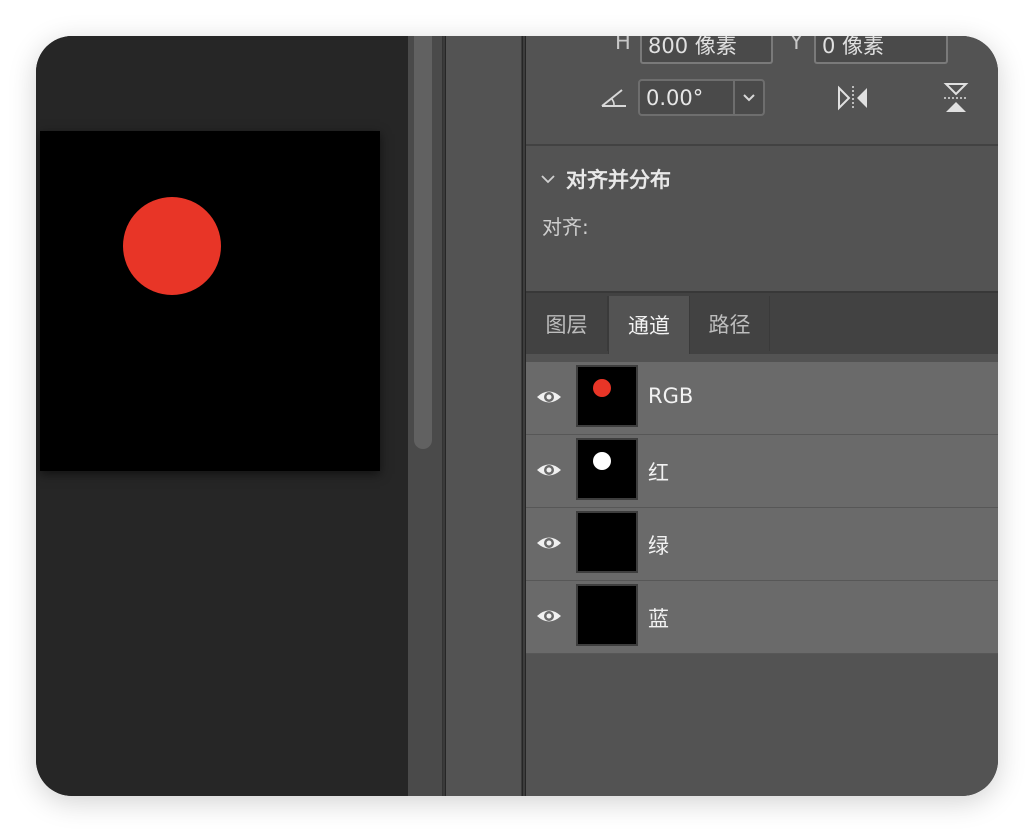 The height and width of the screenshot is (832, 1034). Describe the element at coordinates (658, 619) in the screenshot. I see `channel-name: 蓝` at that location.